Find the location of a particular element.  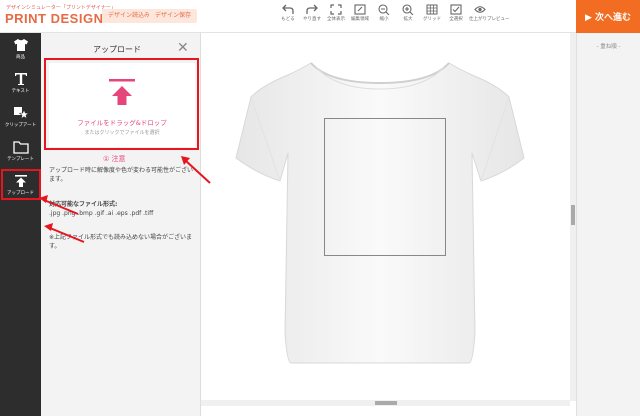

print-area-box is located at coordinates (385, 187).